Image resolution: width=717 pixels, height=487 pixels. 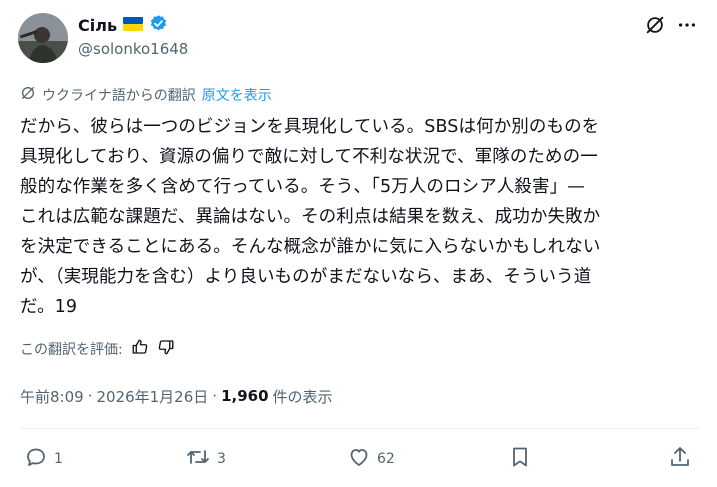 I want to click on post-meta: 午前8:09 · 2026年1月26日 · 1,960 件の表示, so click(x=176, y=396).